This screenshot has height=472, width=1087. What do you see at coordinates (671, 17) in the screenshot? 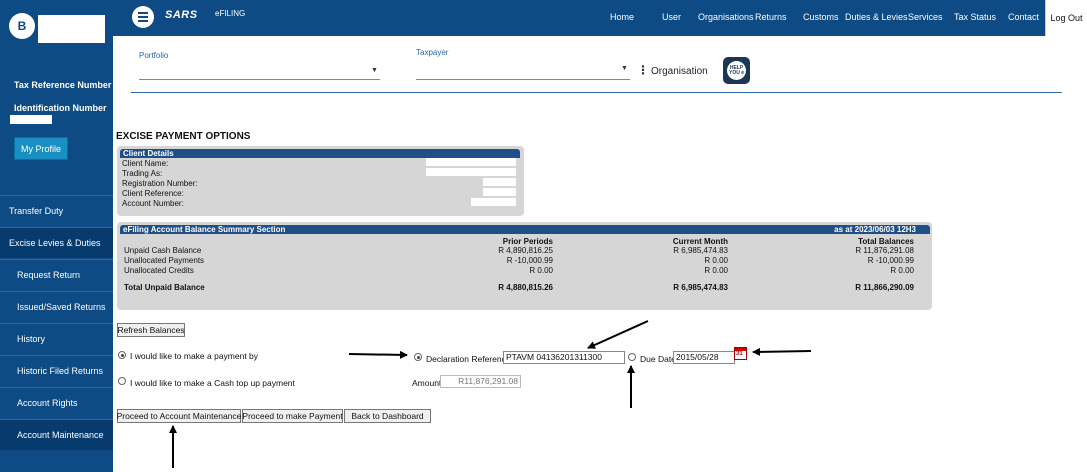
I see `nav-user: User` at bounding box center [671, 17].